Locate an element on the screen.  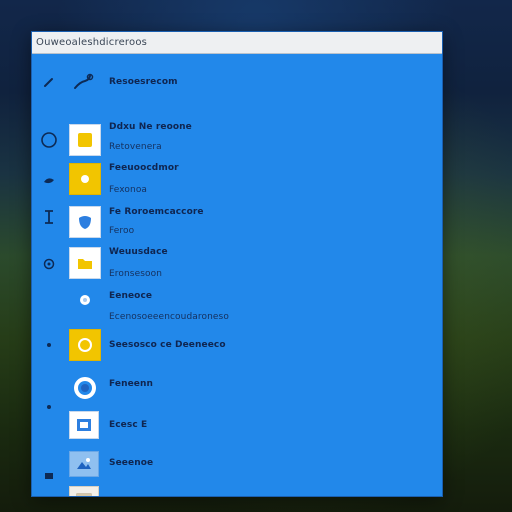
list-item is located at coordinates (237, 490).